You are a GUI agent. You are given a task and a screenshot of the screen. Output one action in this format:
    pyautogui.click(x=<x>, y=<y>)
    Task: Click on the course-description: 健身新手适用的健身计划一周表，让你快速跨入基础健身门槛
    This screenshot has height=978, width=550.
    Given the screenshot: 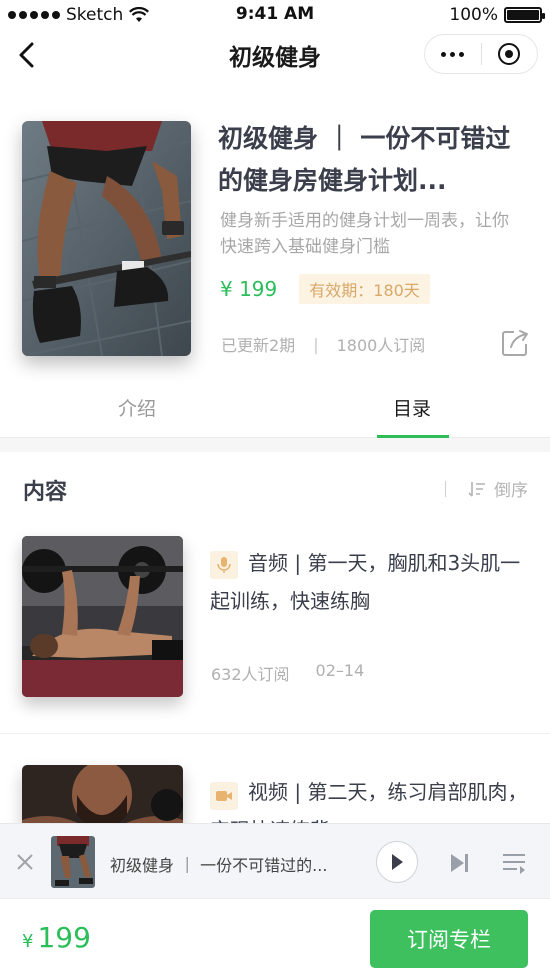 What is the action you would take?
    pyautogui.click(x=364, y=234)
    